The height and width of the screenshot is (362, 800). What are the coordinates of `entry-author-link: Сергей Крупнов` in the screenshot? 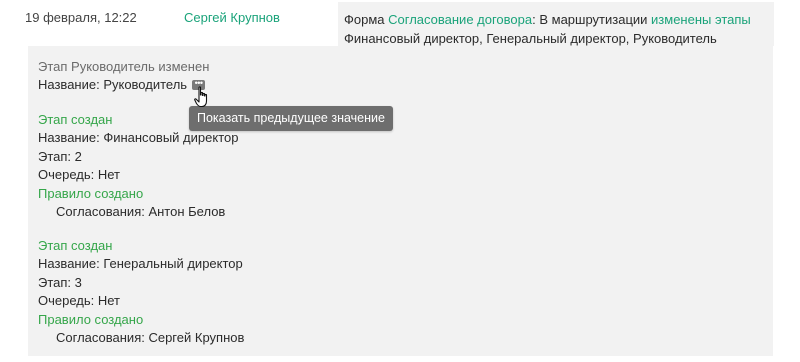 It's located at (232, 17).